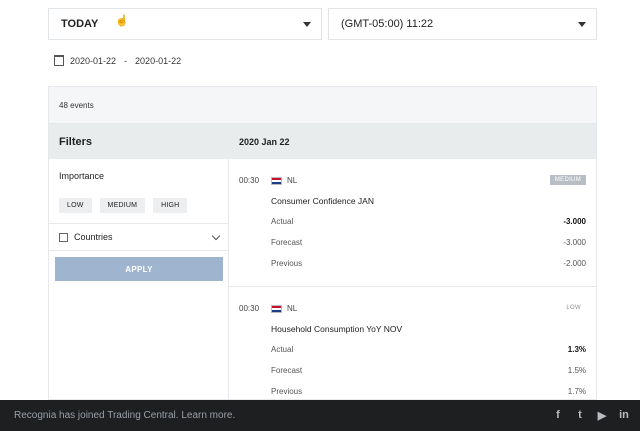  What do you see at coordinates (75, 205) in the screenshot?
I see `importance-low-chip: LOW` at bounding box center [75, 205].